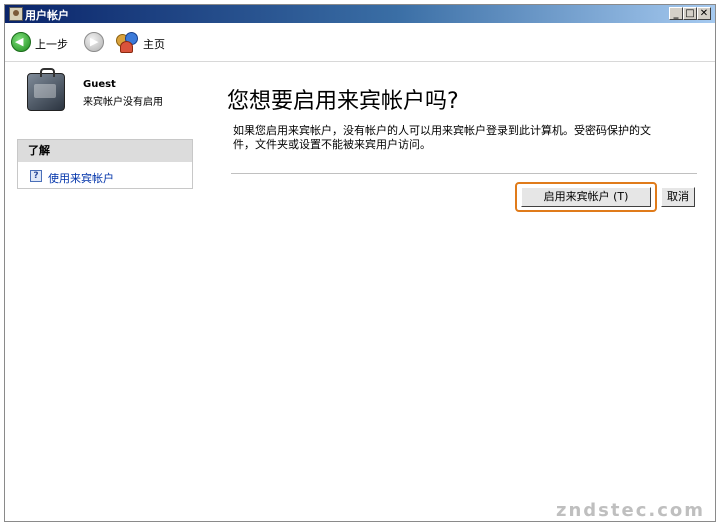 This screenshot has width=720, height=526. Describe the element at coordinates (99, 84) in the screenshot. I see `account-name: Guest` at that location.